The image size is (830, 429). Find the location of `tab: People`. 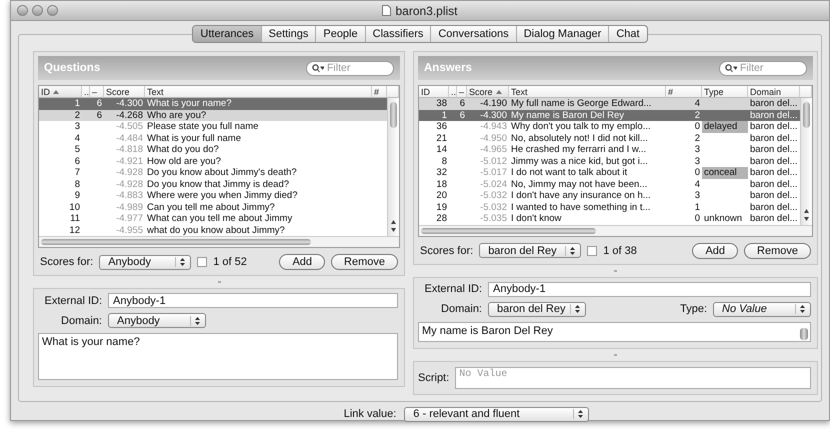

tab: People is located at coordinates (341, 34).